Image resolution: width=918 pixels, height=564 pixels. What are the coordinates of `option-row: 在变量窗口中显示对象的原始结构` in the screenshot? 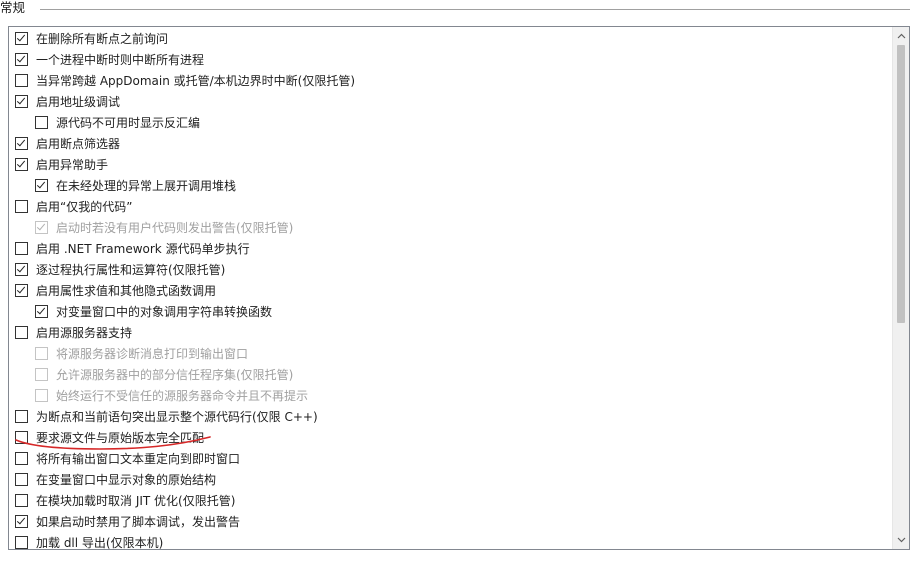 It's located at (115, 479).